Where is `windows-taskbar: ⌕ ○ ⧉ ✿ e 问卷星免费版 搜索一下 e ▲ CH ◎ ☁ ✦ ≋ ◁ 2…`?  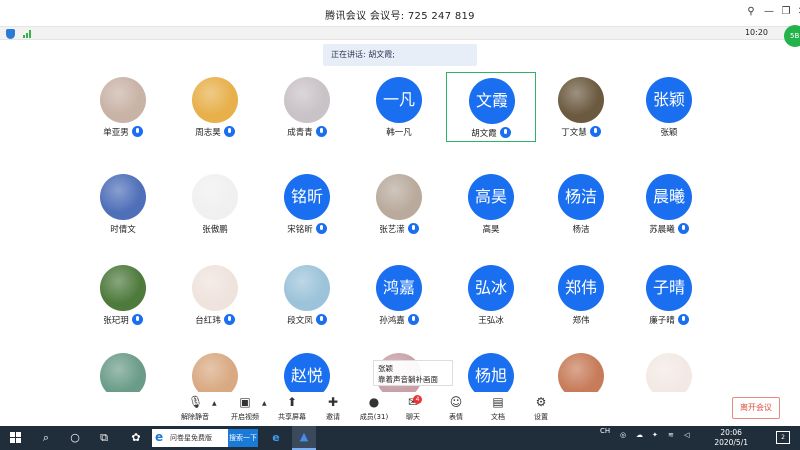 windows-taskbar: ⌕ ○ ⧉ ✿ e 问卷星免费版 搜索一下 e ▲ CH ◎ ☁ ✦ ≋ ◁ 2… is located at coordinates (400, 438).